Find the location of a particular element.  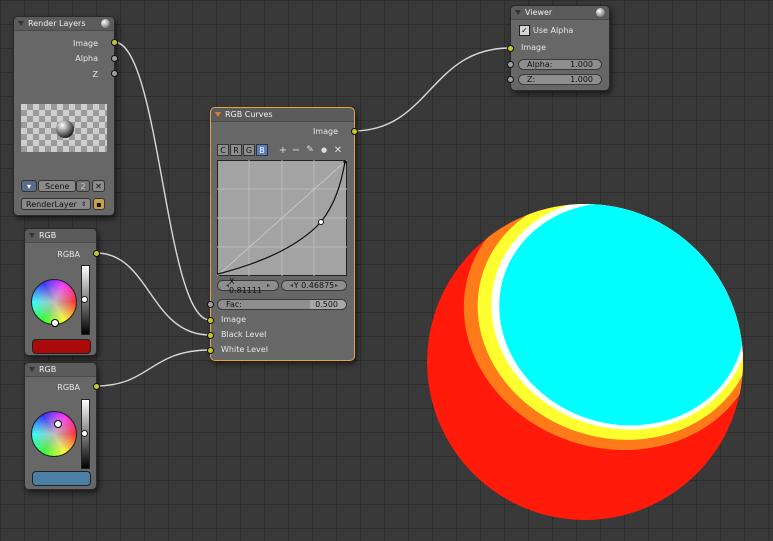

socket-alpha-out is located at coordinates (114, 58).